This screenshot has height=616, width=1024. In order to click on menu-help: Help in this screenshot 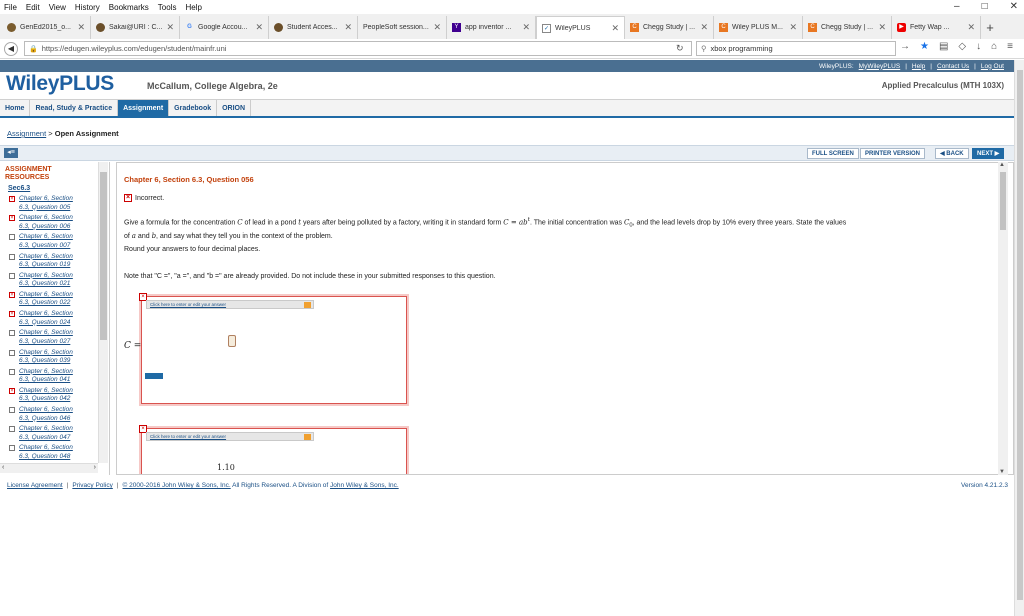, I will do `click(193, 7)`.